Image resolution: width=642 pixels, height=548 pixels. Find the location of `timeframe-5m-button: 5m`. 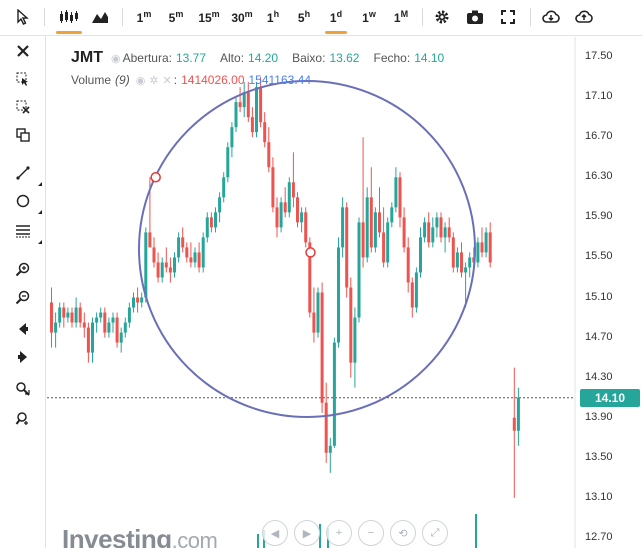

timeframe-5m-button: 5m is located at coordinates (176, 17).